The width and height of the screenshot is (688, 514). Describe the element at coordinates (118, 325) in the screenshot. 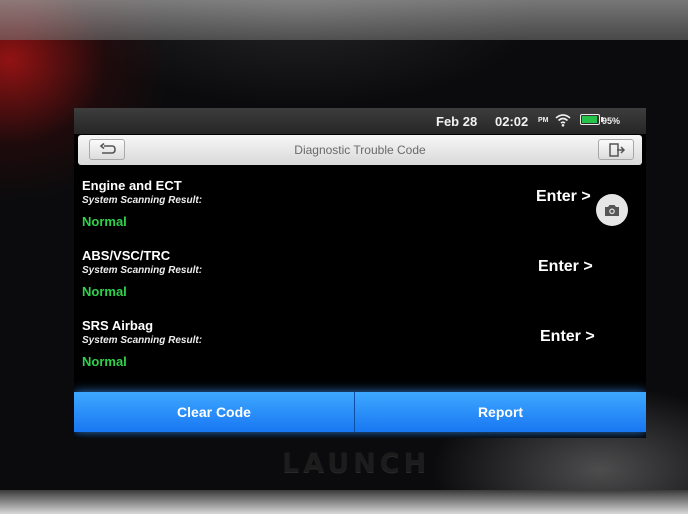

I see `system-name: SRS Airbag` at that location.